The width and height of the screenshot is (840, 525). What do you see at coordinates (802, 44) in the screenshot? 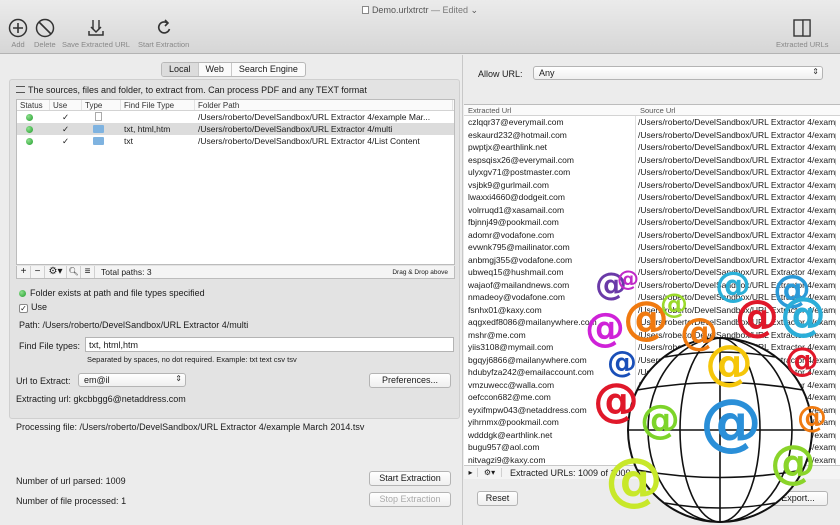
I see `extracted-urls-label: Extracted URLs` at bounding box center [802, 44].